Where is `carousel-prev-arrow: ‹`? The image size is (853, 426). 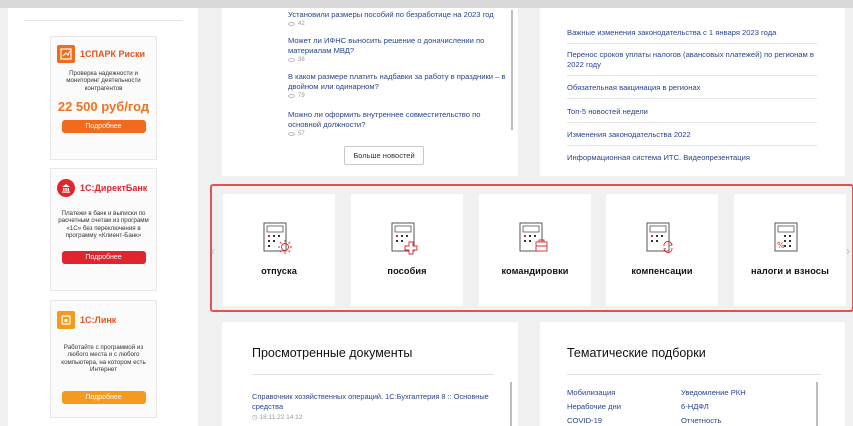
carousel-prev-arrow: ‹ is located at coordinates (213, 251).